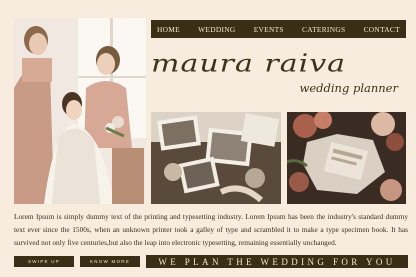 The height and width of the screenshot is (277, 416). What do you see at coordinates (249, 64) in the screenshot?
I see `brand-name: maura raiva` at bounding box center [249, 64].